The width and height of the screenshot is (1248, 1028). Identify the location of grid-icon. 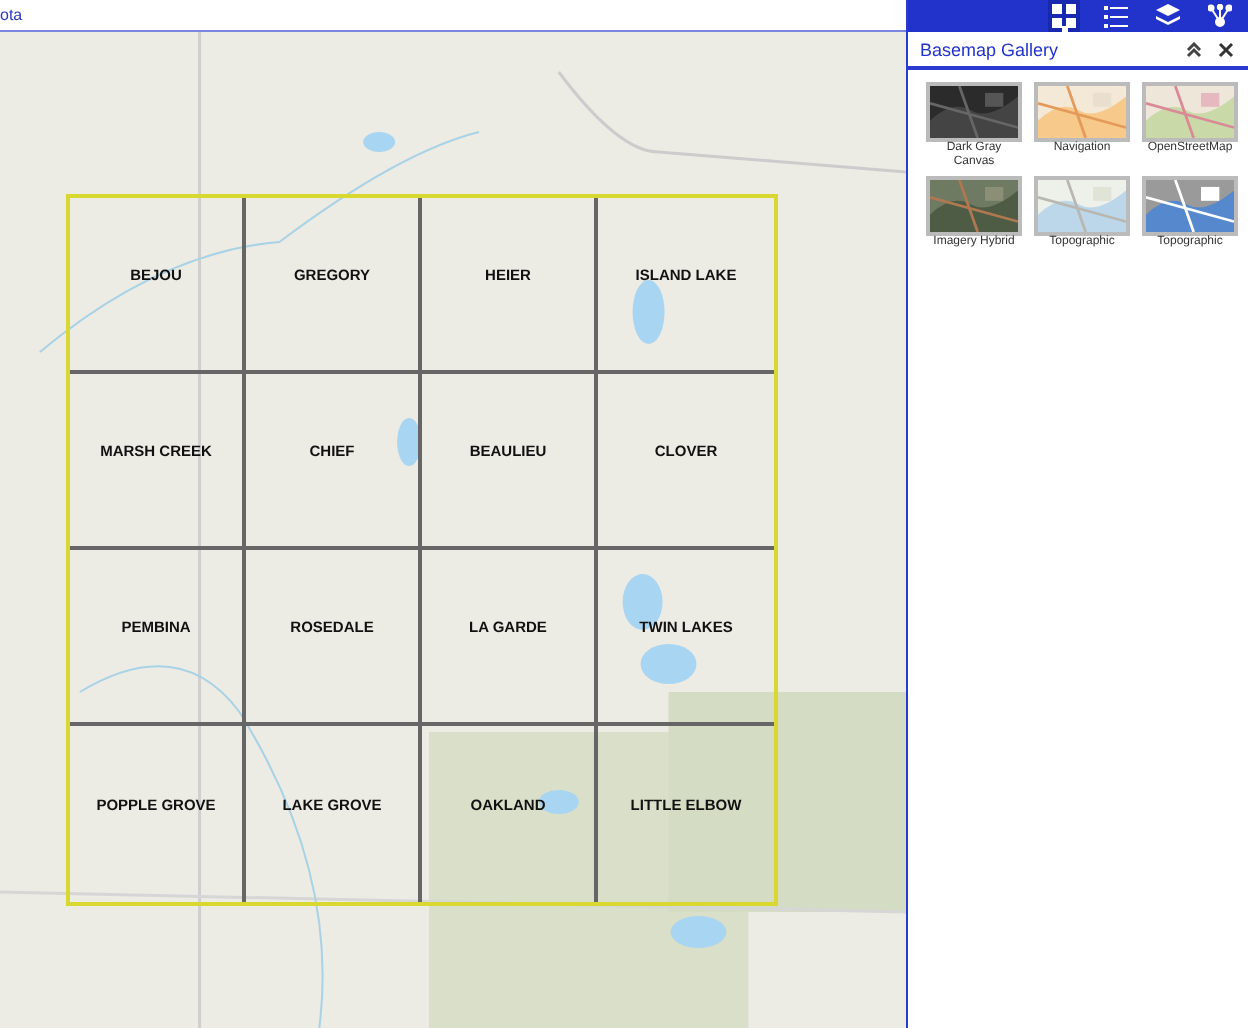
(1064, 16).